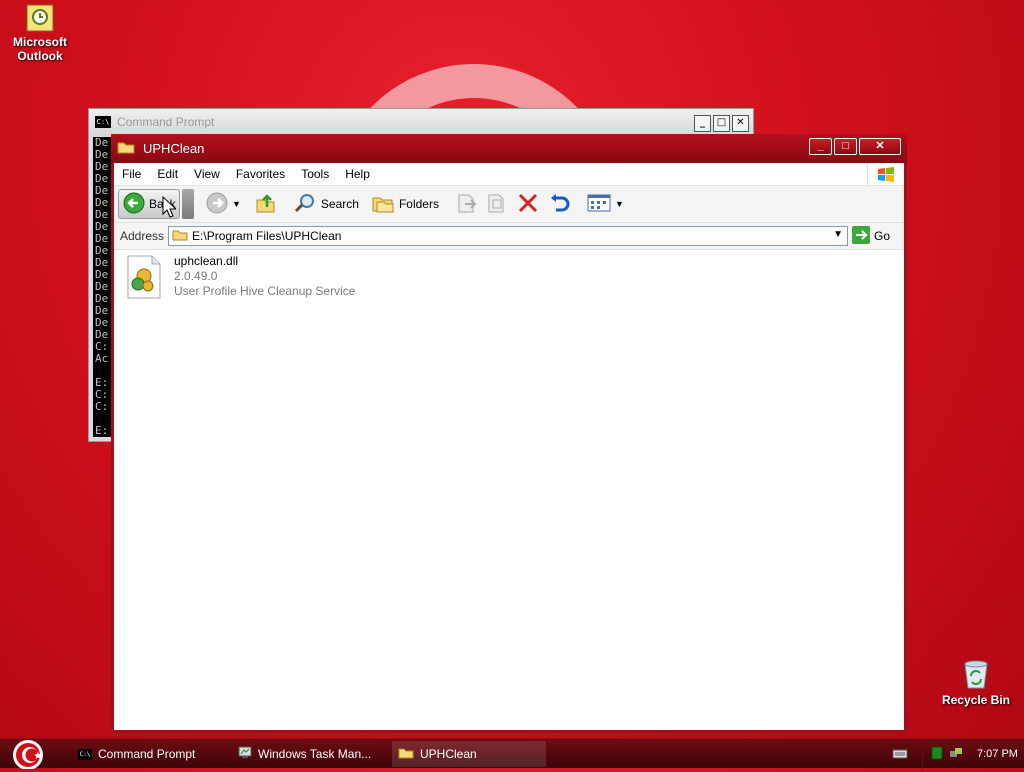 The image size is (1024, 772). What do you see at coordinates (174, 148) in the screenshot?
I see `explorer-title: UPHClean` at bounding box center [174, 148].